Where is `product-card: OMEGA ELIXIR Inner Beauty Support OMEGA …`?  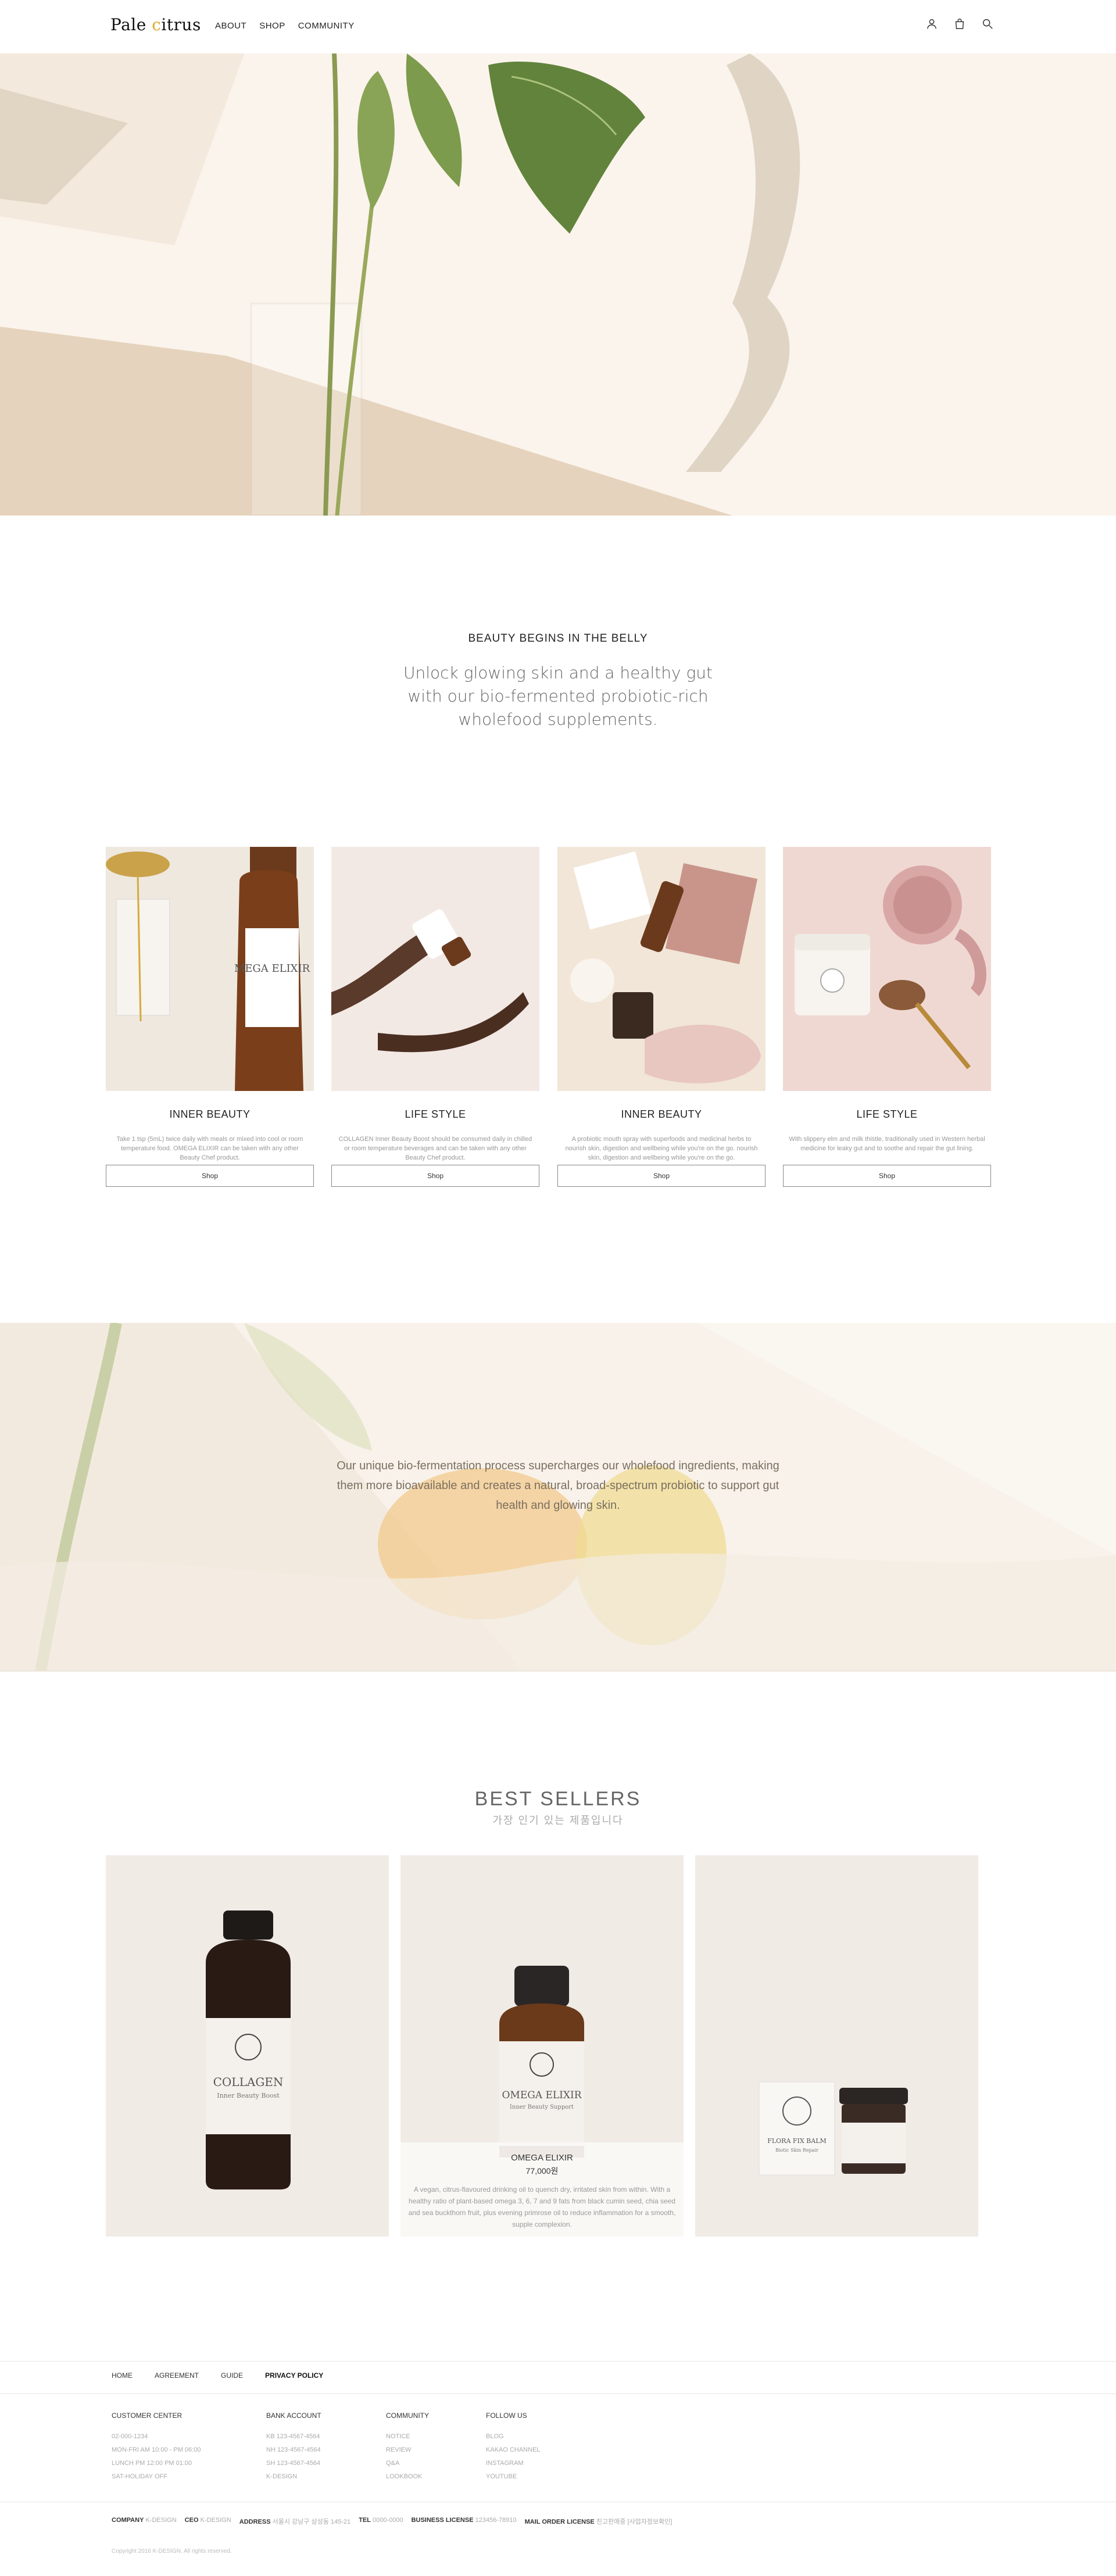
product-card: OMEGA ELIXIR Inner Beauty Support OMEGA … is located at coordinates (542, 2046).